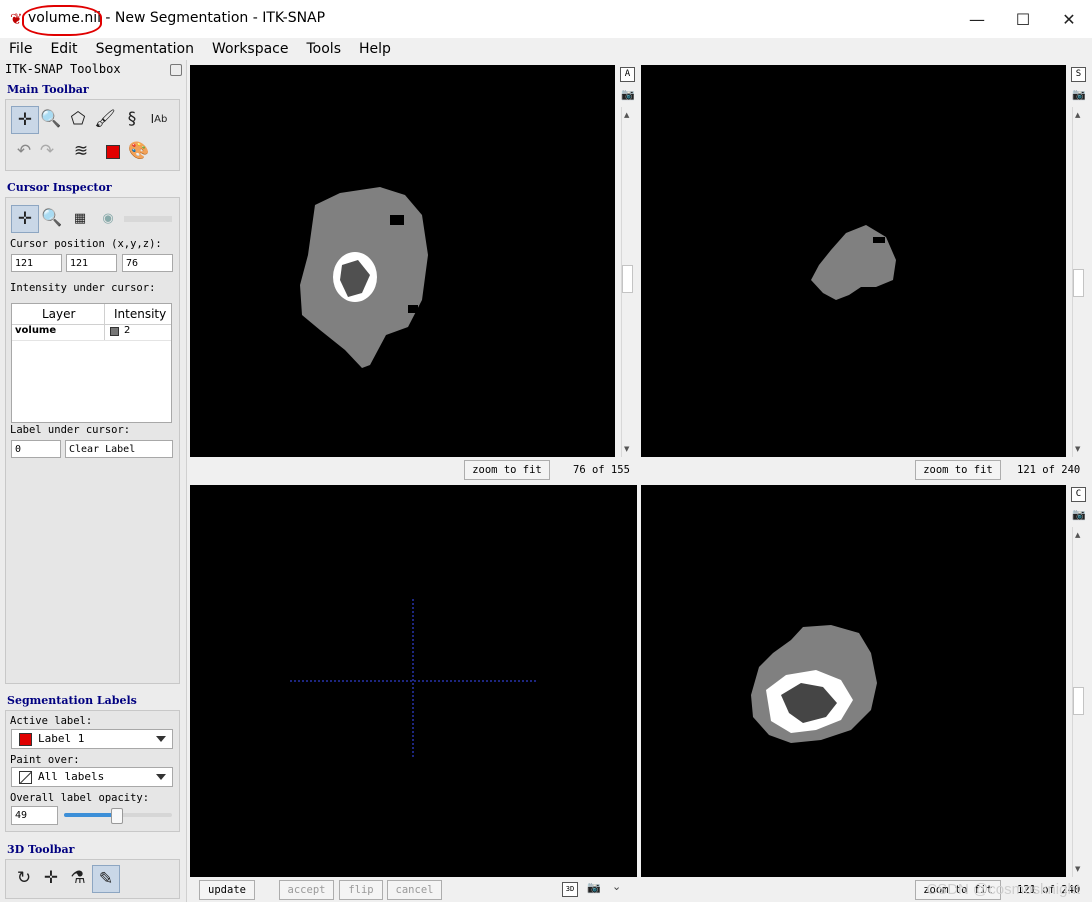  What do you see at coordinates (91, 363) in the screenshot?
I see `intensity-table: Layer Intensity volume 2` at bounding box center [91, 363].